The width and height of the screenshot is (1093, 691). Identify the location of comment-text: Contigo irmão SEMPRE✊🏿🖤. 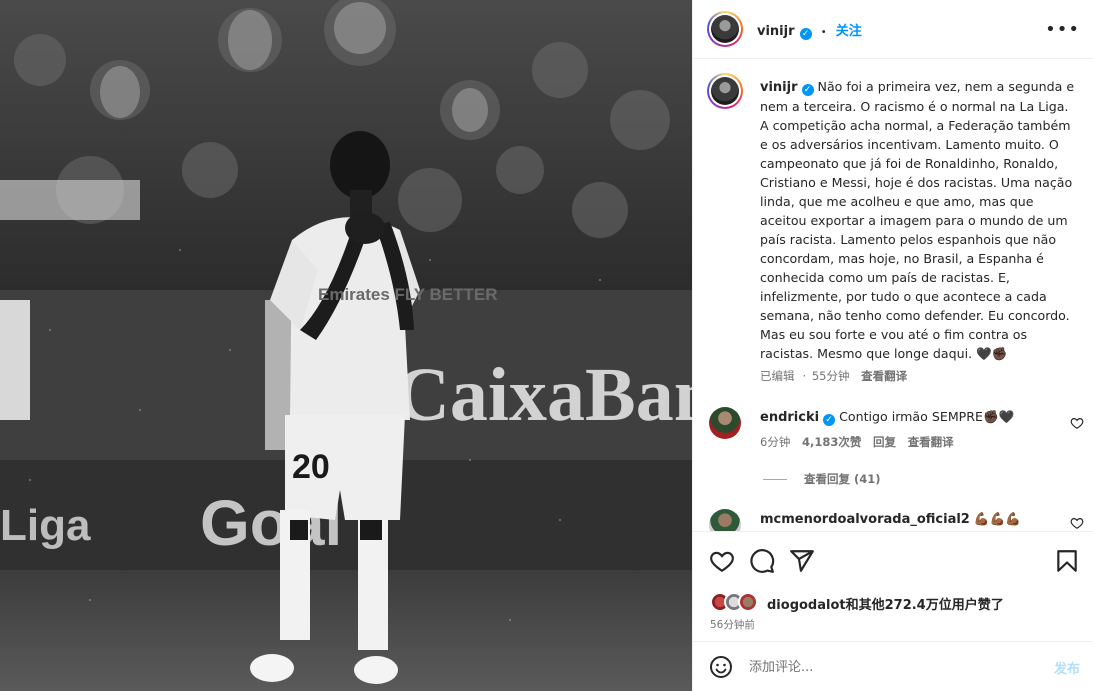
(927, 416).